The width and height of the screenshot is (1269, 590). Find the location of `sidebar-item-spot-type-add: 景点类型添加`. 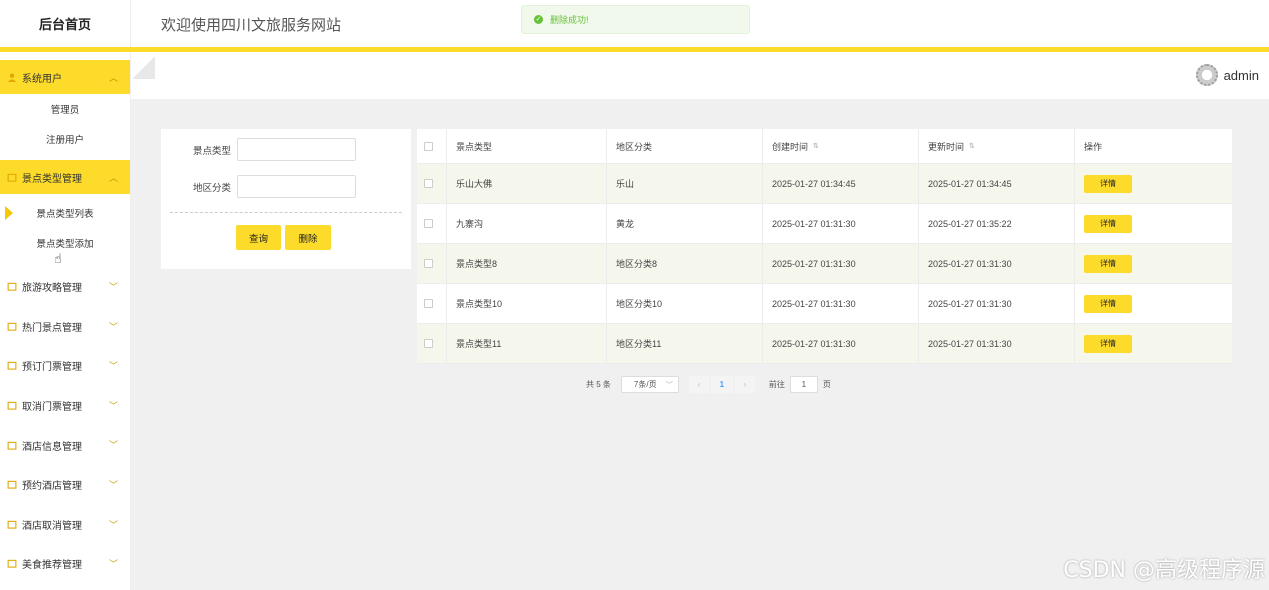

sidebar-item-spot-type-add: 景点类型添加 is located at coordinates (65, 243).